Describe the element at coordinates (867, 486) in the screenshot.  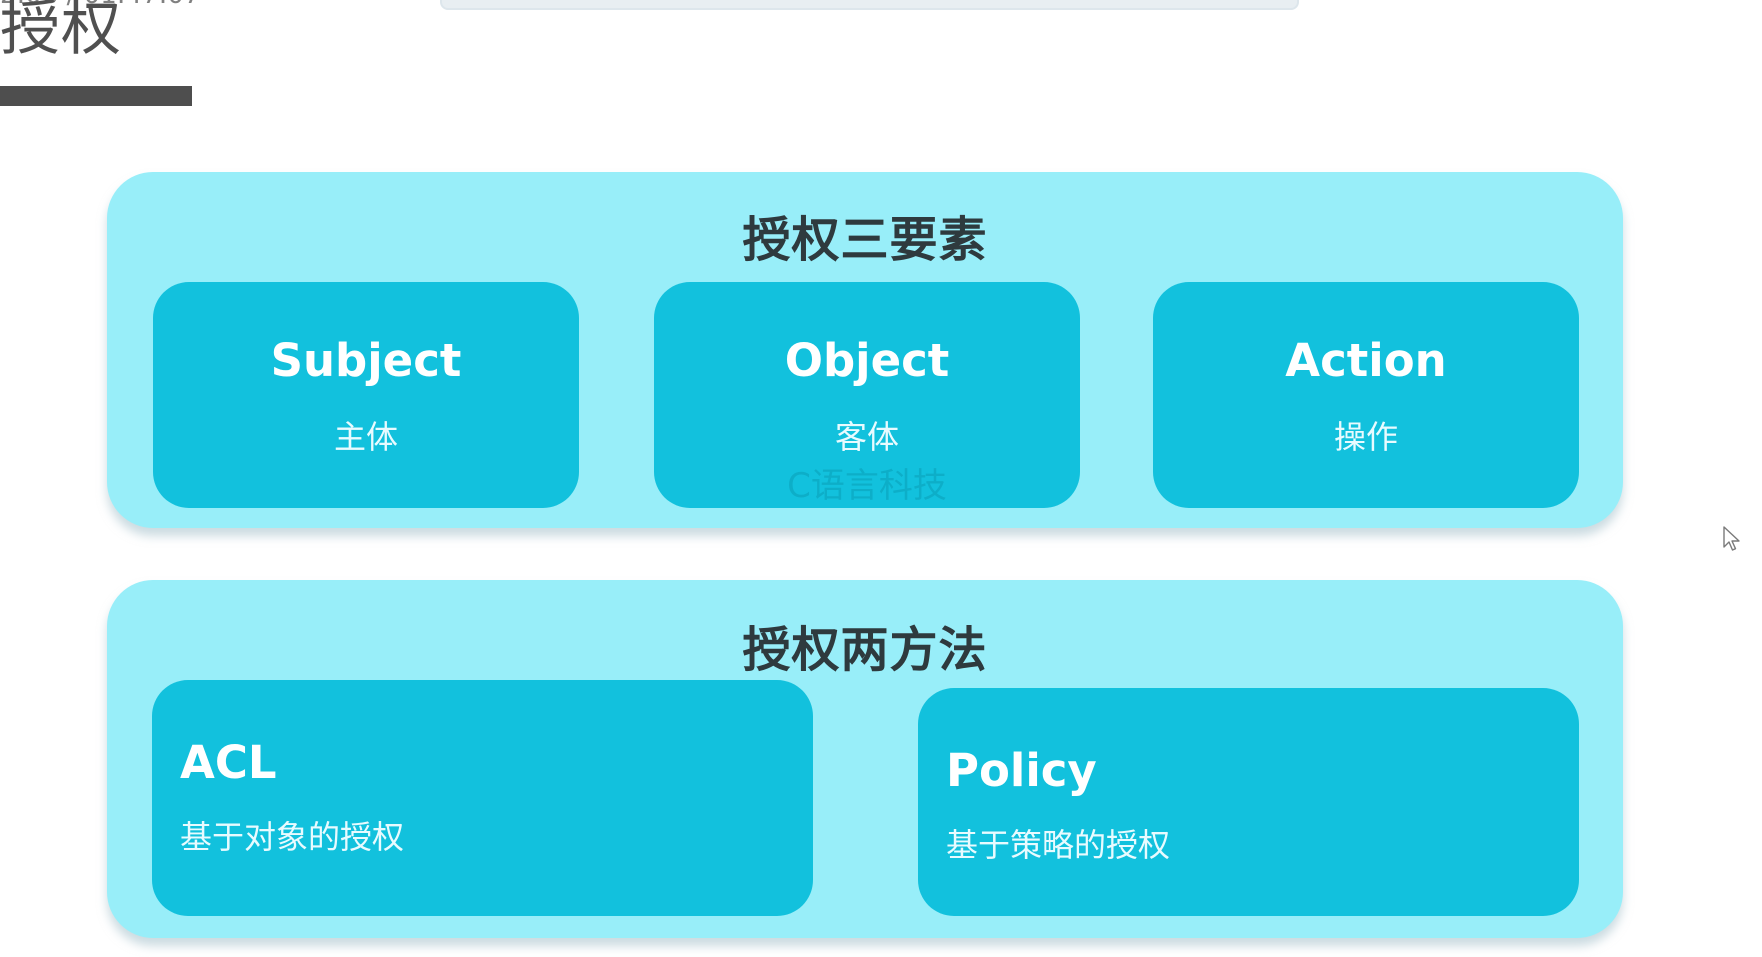
I see `watermark: C语言科技` at that location.